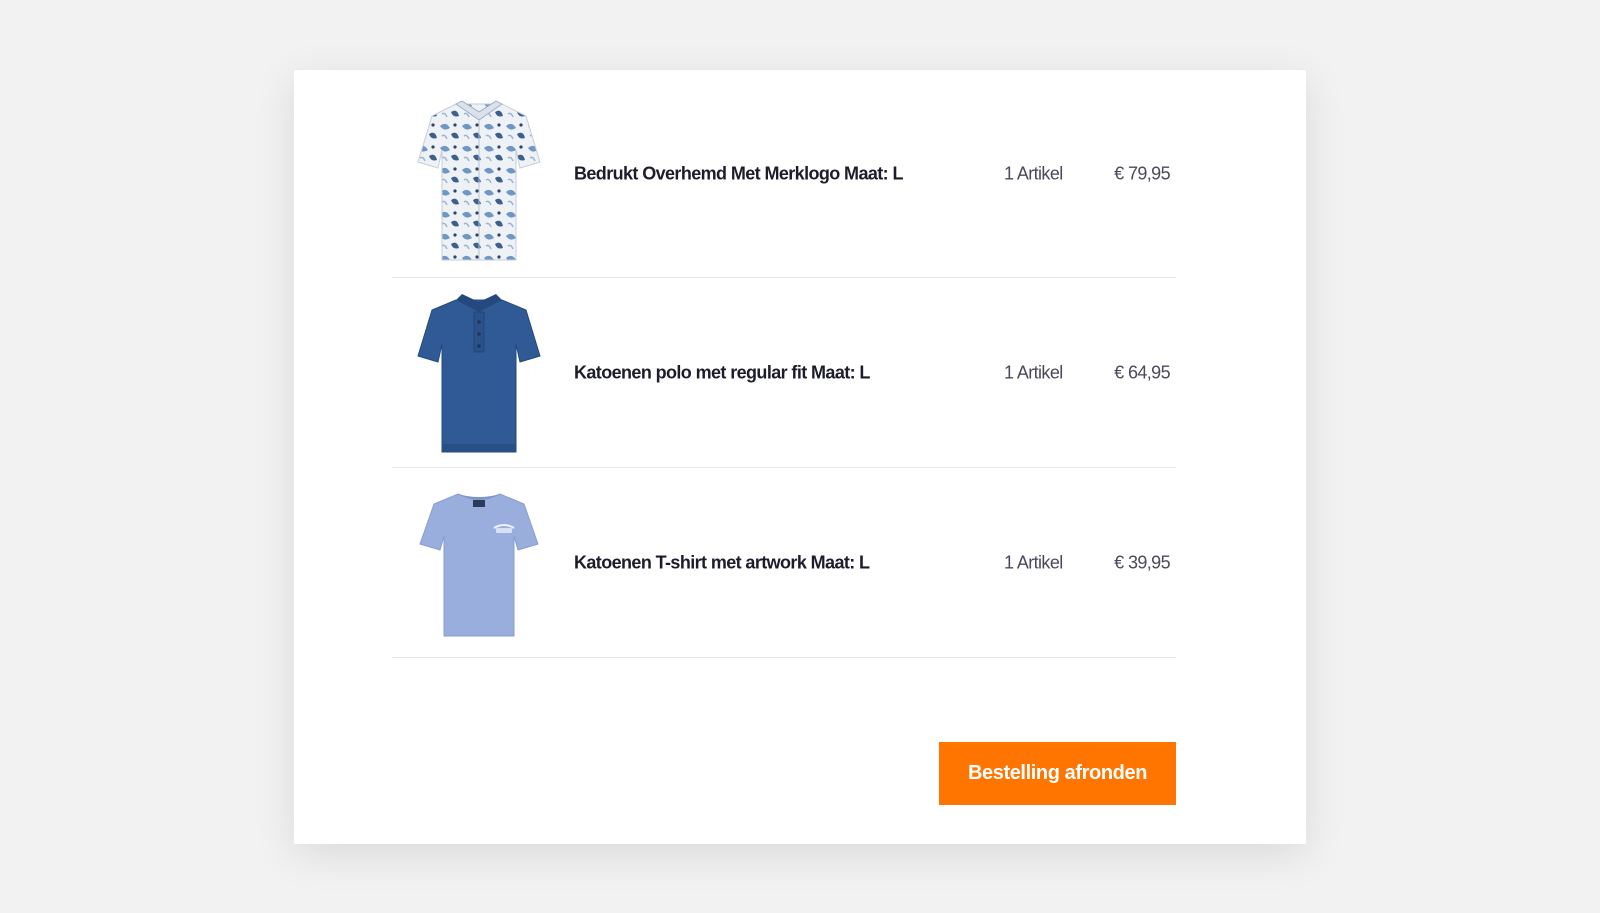 This screenshot has width=1600, height=913. What do you see at coordinates (479, 563) in the screenshot?
I see `t-shirt-icon` at bounding box center [479, 563].